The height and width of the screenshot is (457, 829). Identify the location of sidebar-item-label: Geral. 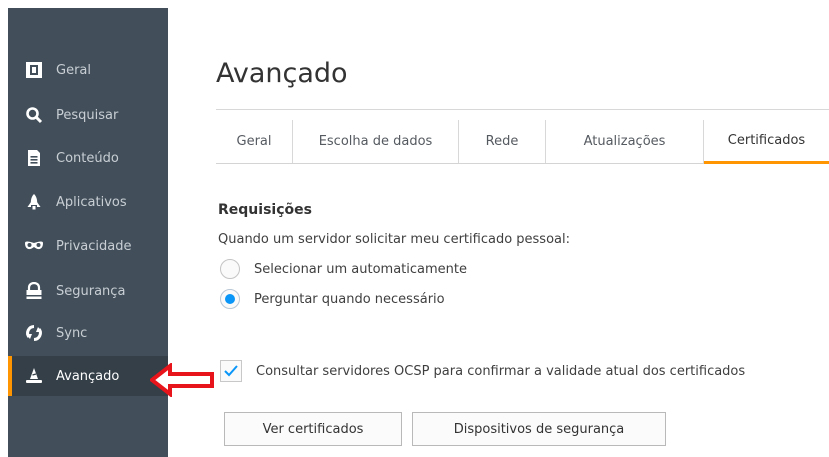
(73, 70).